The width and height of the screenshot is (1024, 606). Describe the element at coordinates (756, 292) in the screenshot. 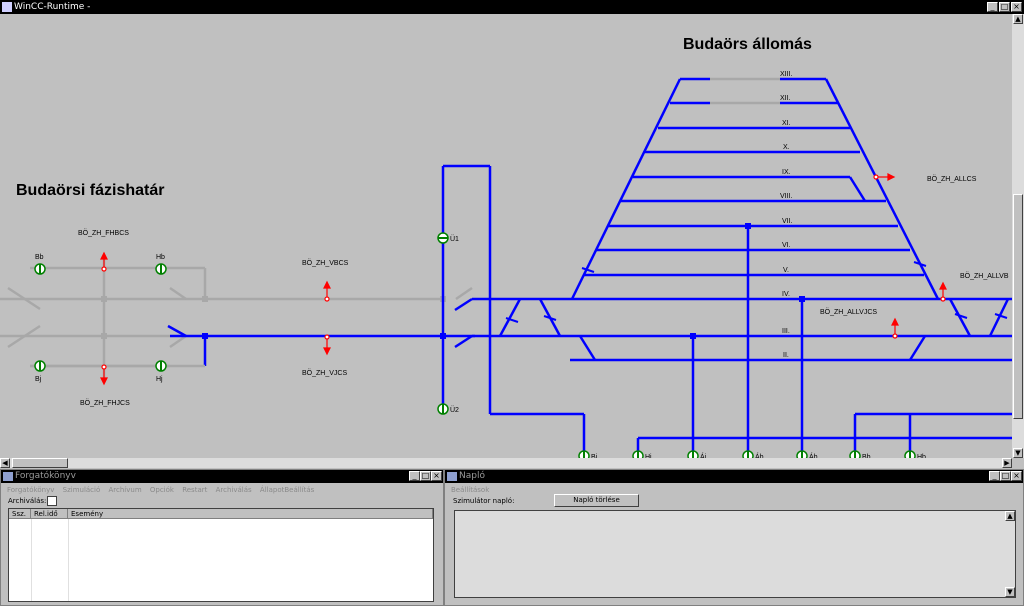

I see `joint-marks` at that location.